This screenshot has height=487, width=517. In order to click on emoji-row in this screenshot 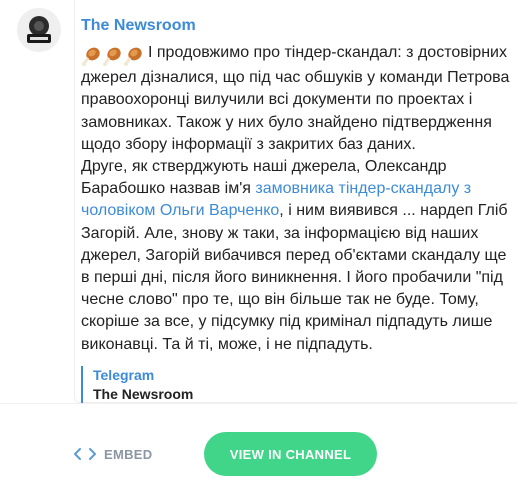, I will do `click(112, 56)`.